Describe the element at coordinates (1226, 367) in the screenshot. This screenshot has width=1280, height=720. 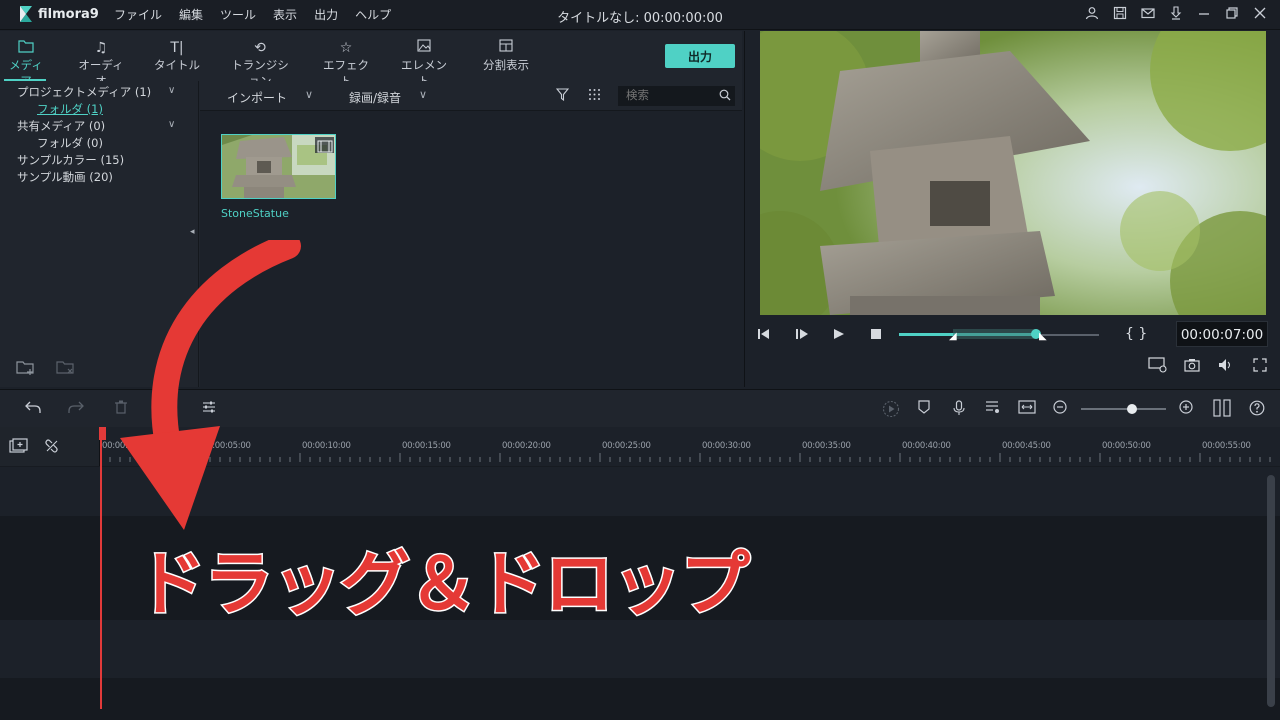
I see `volume-icon` at that location.